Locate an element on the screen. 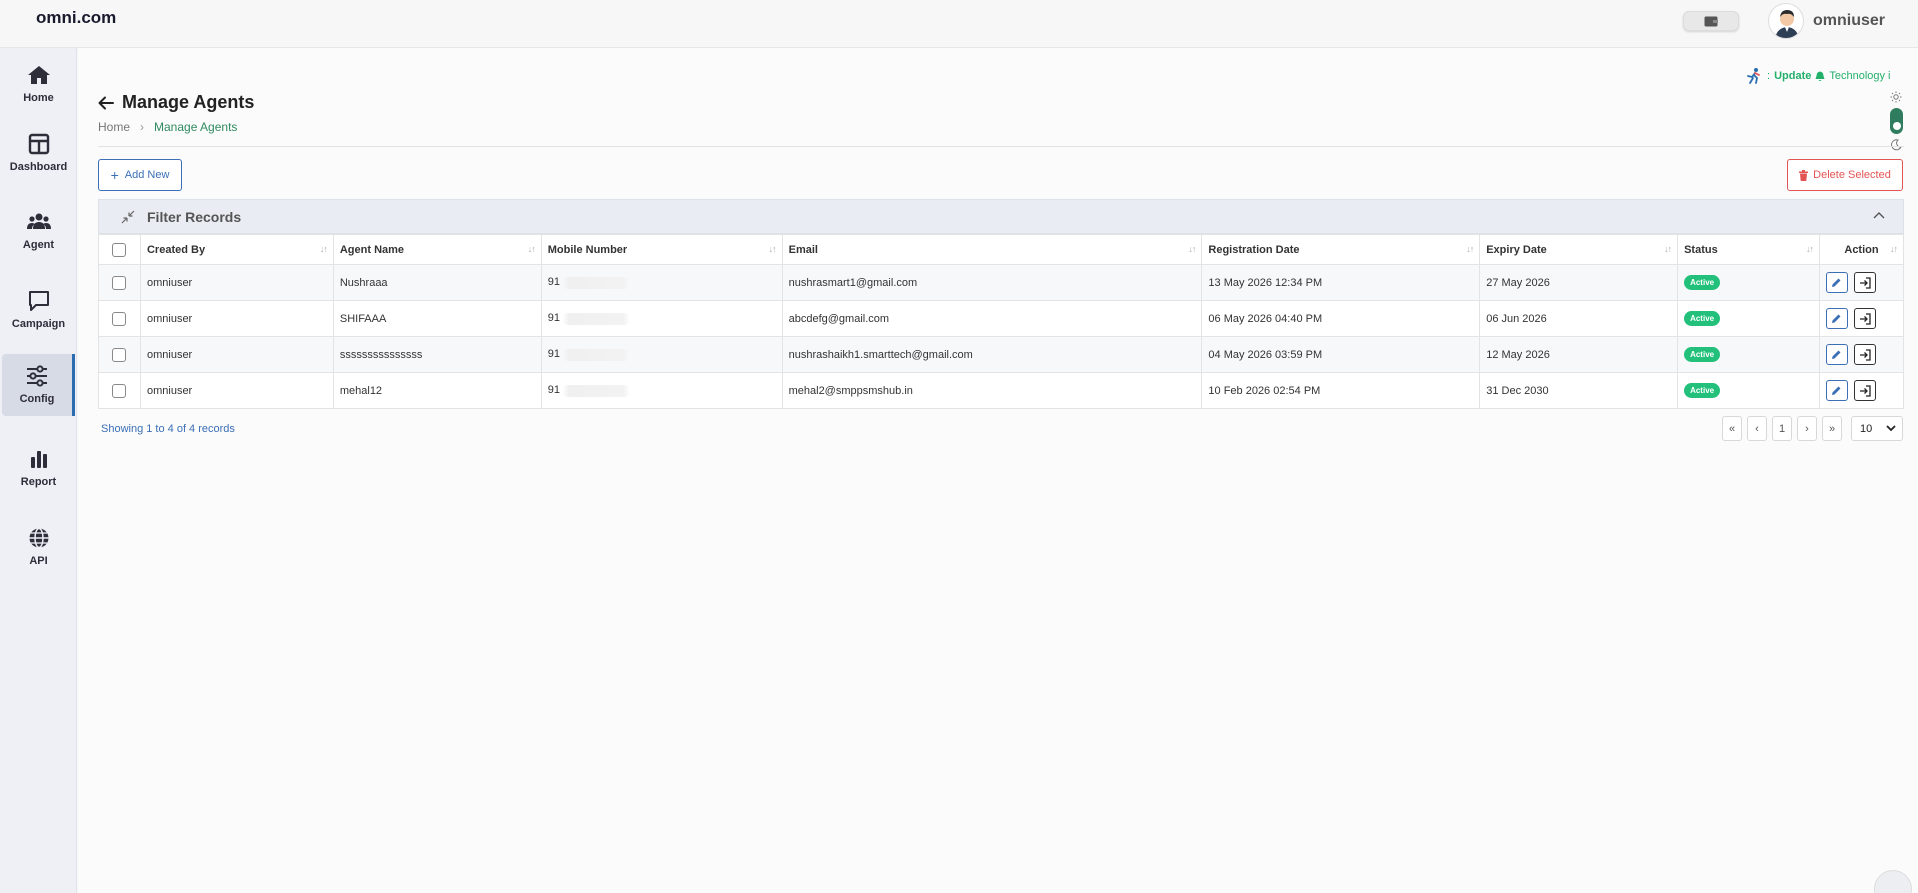  column-header-expiry-date: Expiry Date ↓↑ is located at coordinates (1579, 249).